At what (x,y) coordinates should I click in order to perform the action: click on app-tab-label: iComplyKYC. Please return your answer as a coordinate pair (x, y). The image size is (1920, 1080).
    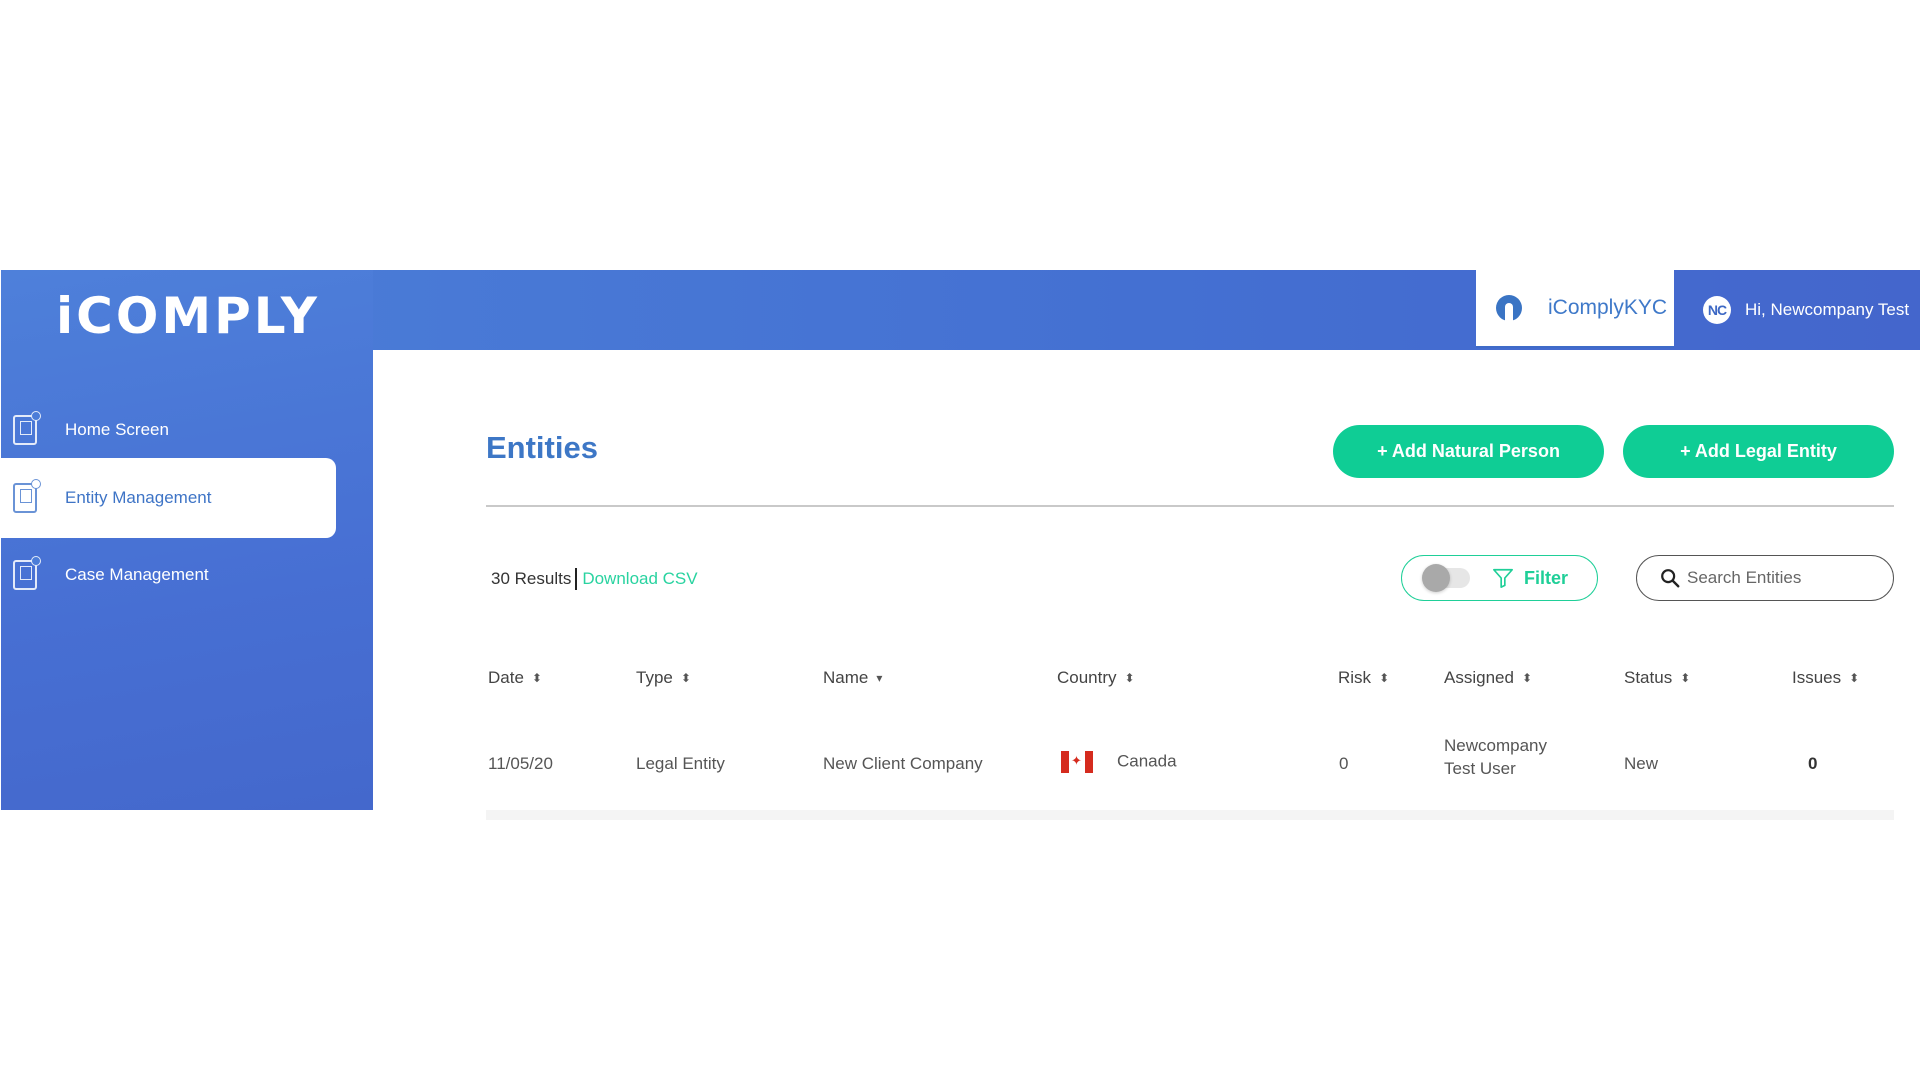
    Looking at the image, I should click on (1608, 307).